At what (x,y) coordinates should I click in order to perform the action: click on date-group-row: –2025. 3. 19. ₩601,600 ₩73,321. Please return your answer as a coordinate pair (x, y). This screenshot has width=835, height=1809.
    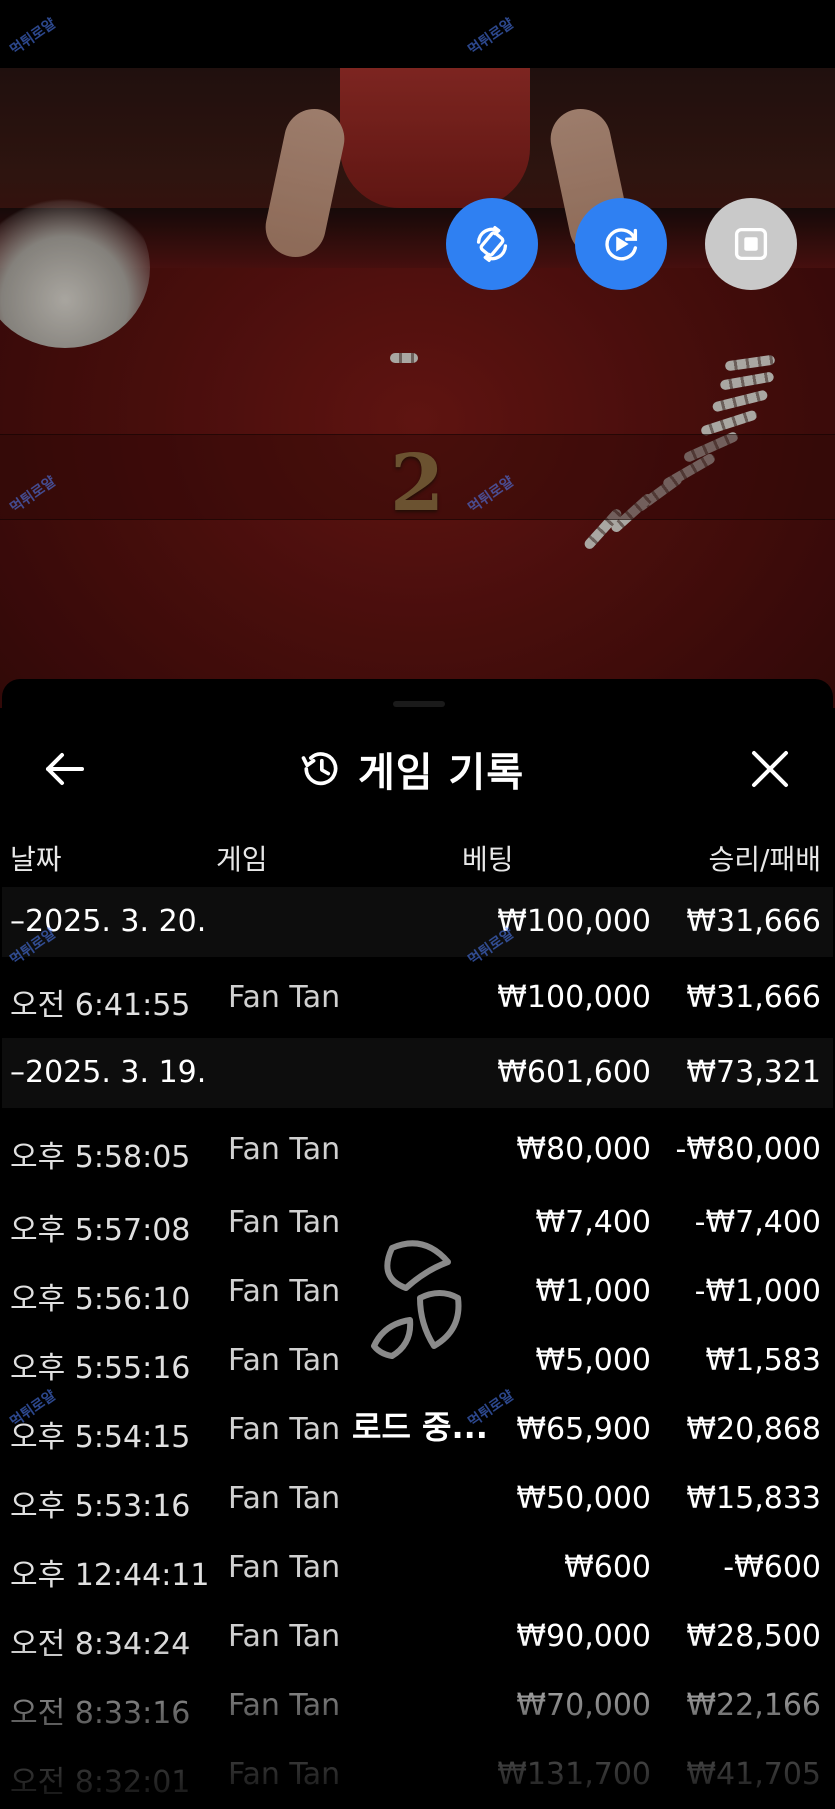
    Looking at the image, I should click on (417, 1073).